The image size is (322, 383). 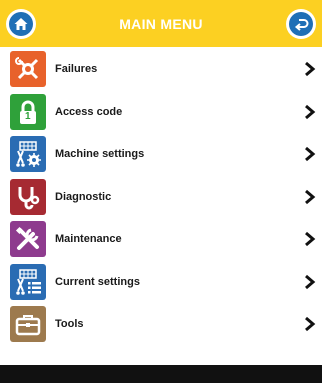 I want to click on menu-item-diagnostic: Diagnostic, so click(x=161, y=197).